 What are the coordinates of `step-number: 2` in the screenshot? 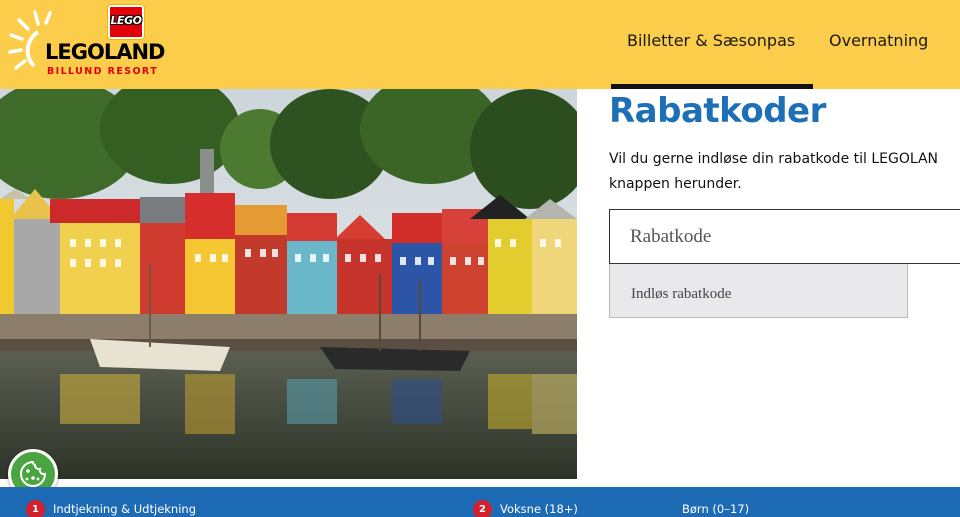 It's located at (482, 508).